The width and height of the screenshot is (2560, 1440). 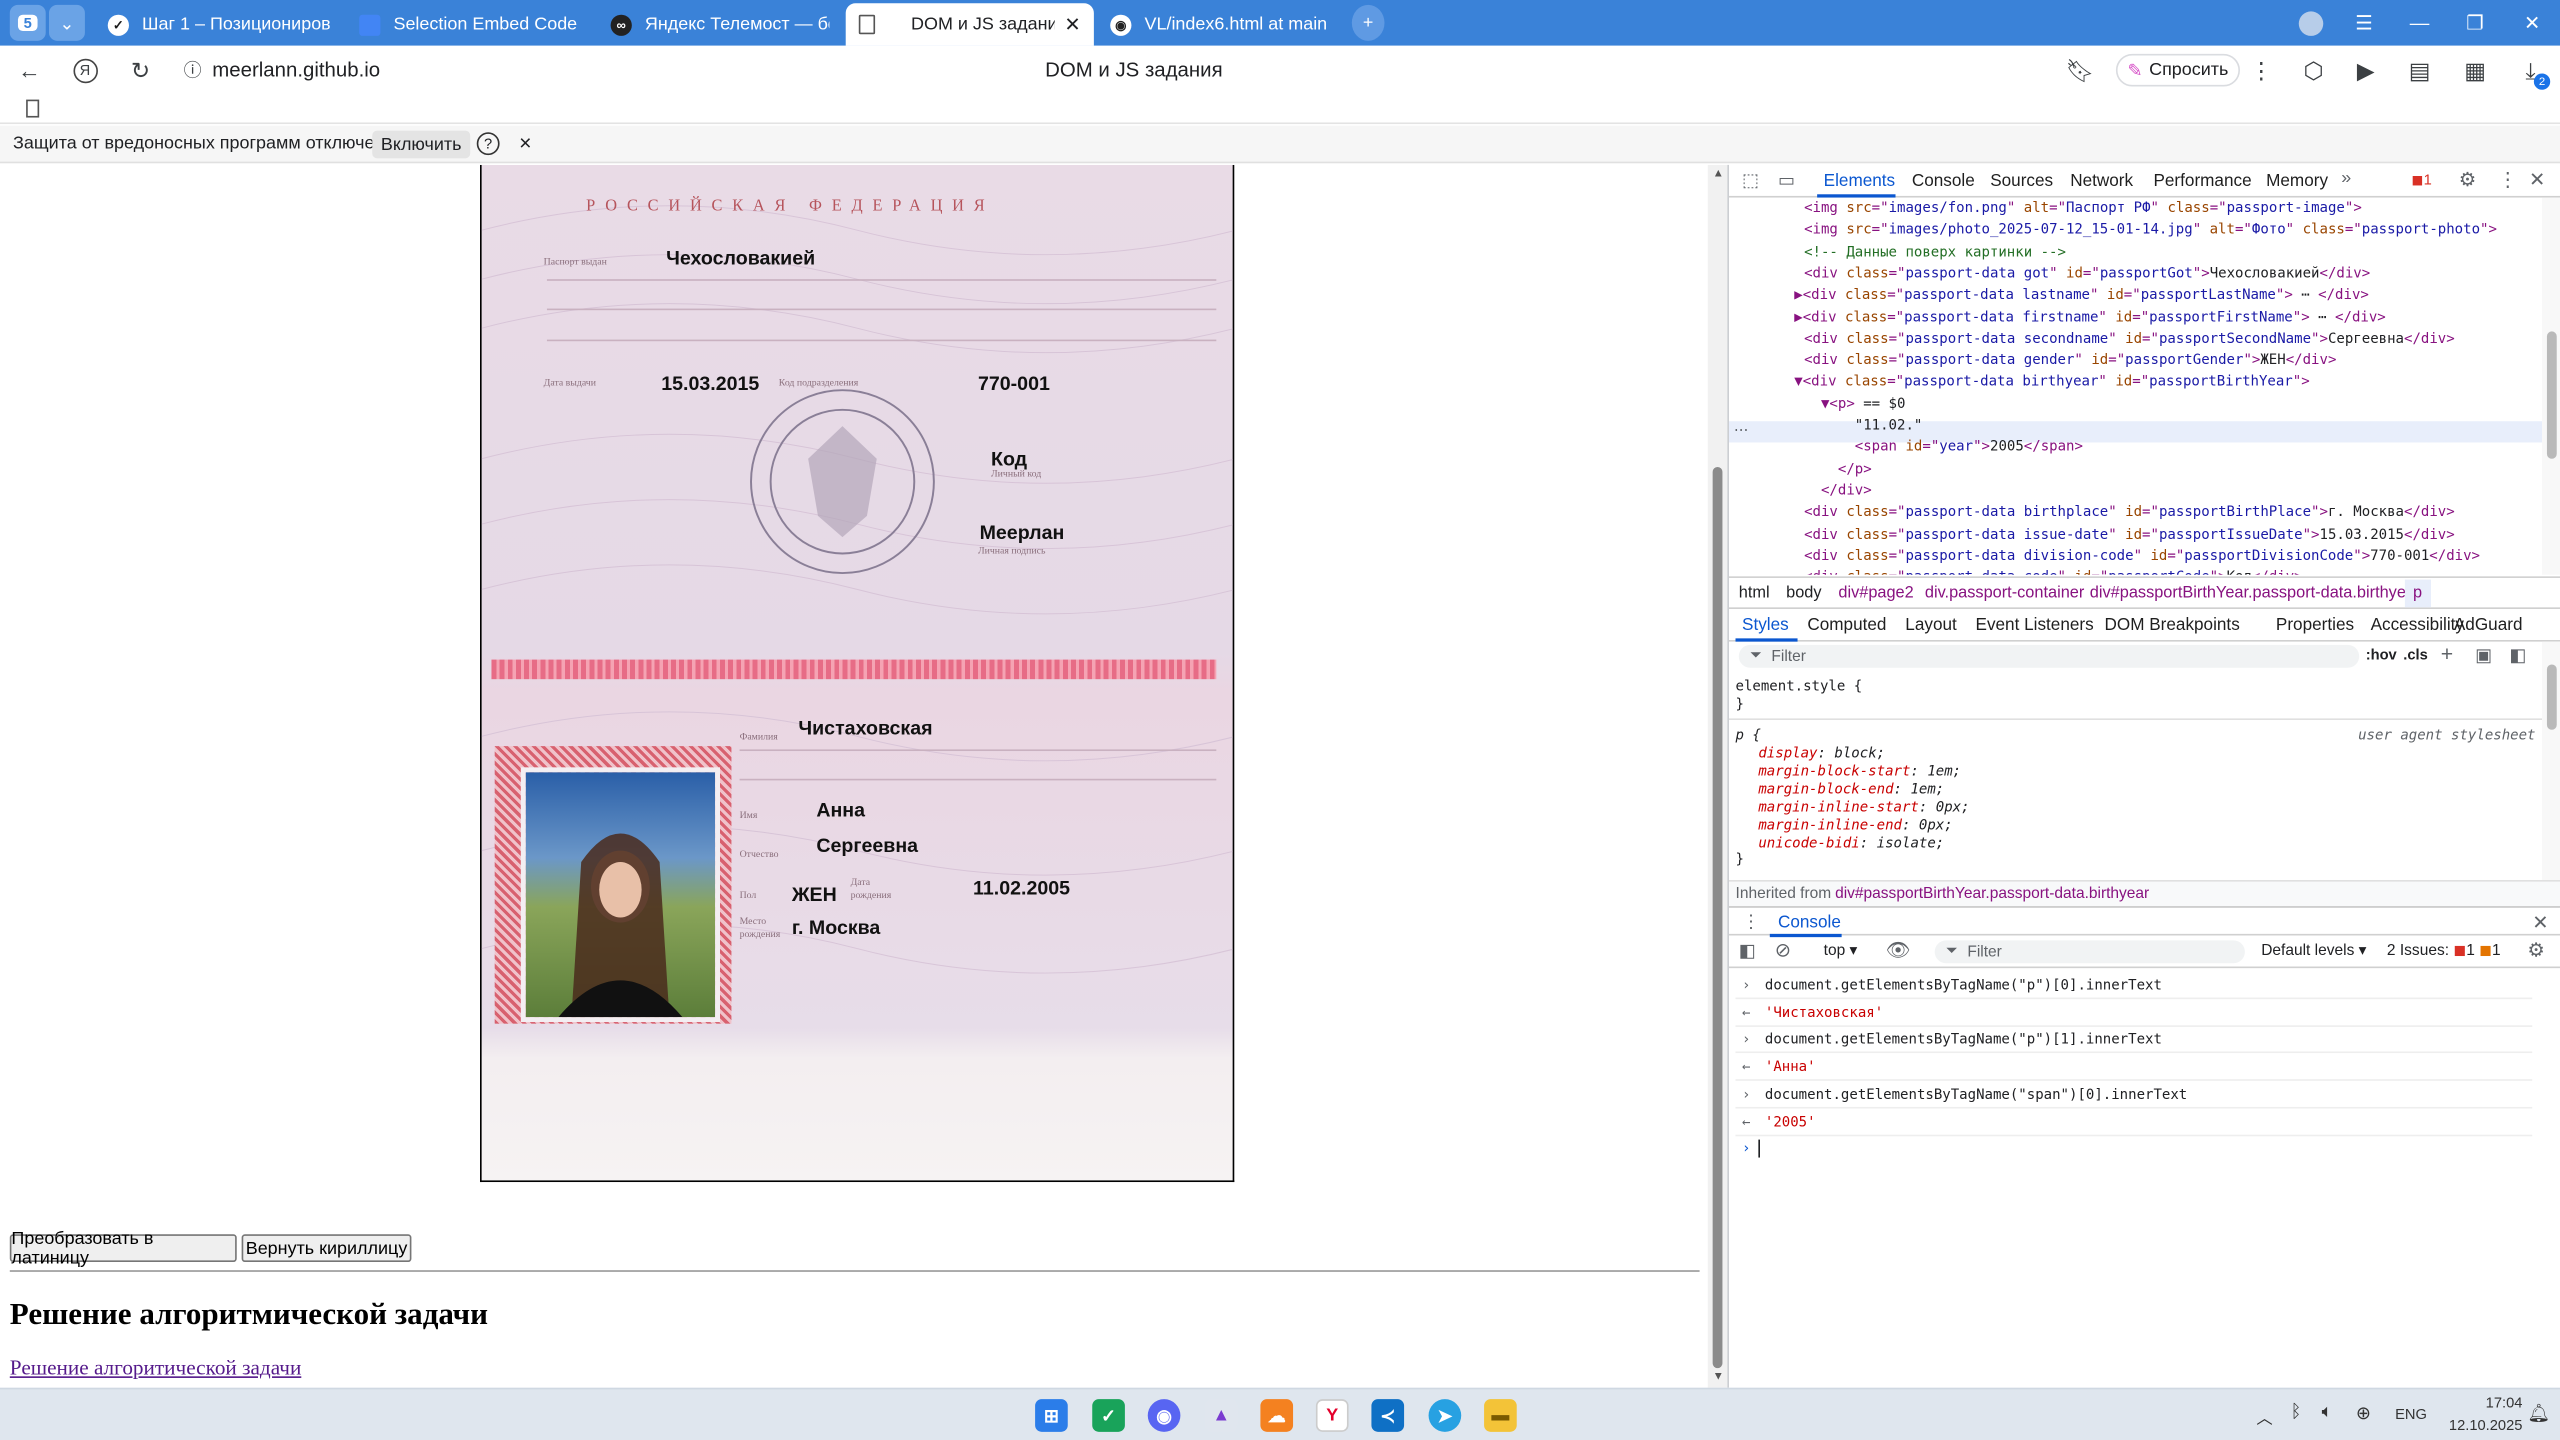 I want to click on profile-avatar, so click(x=2310, y=23).